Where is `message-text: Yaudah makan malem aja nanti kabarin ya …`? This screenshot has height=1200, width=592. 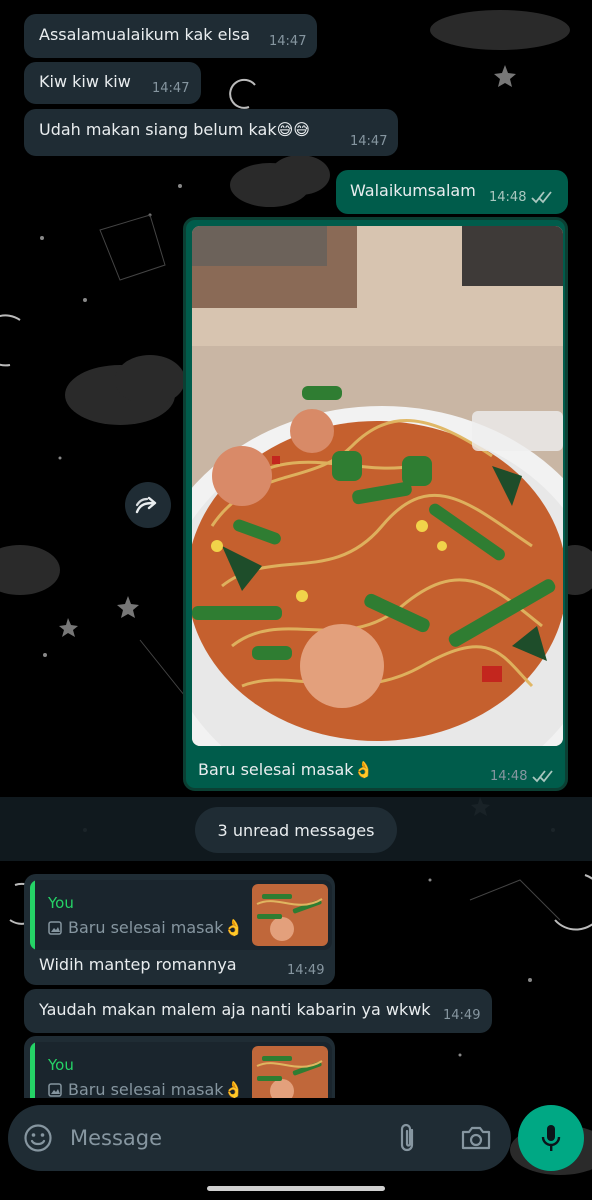 message-text: Yaudah makan malem aja nanti kabarin ya … is located at coordinates (235, 1009).